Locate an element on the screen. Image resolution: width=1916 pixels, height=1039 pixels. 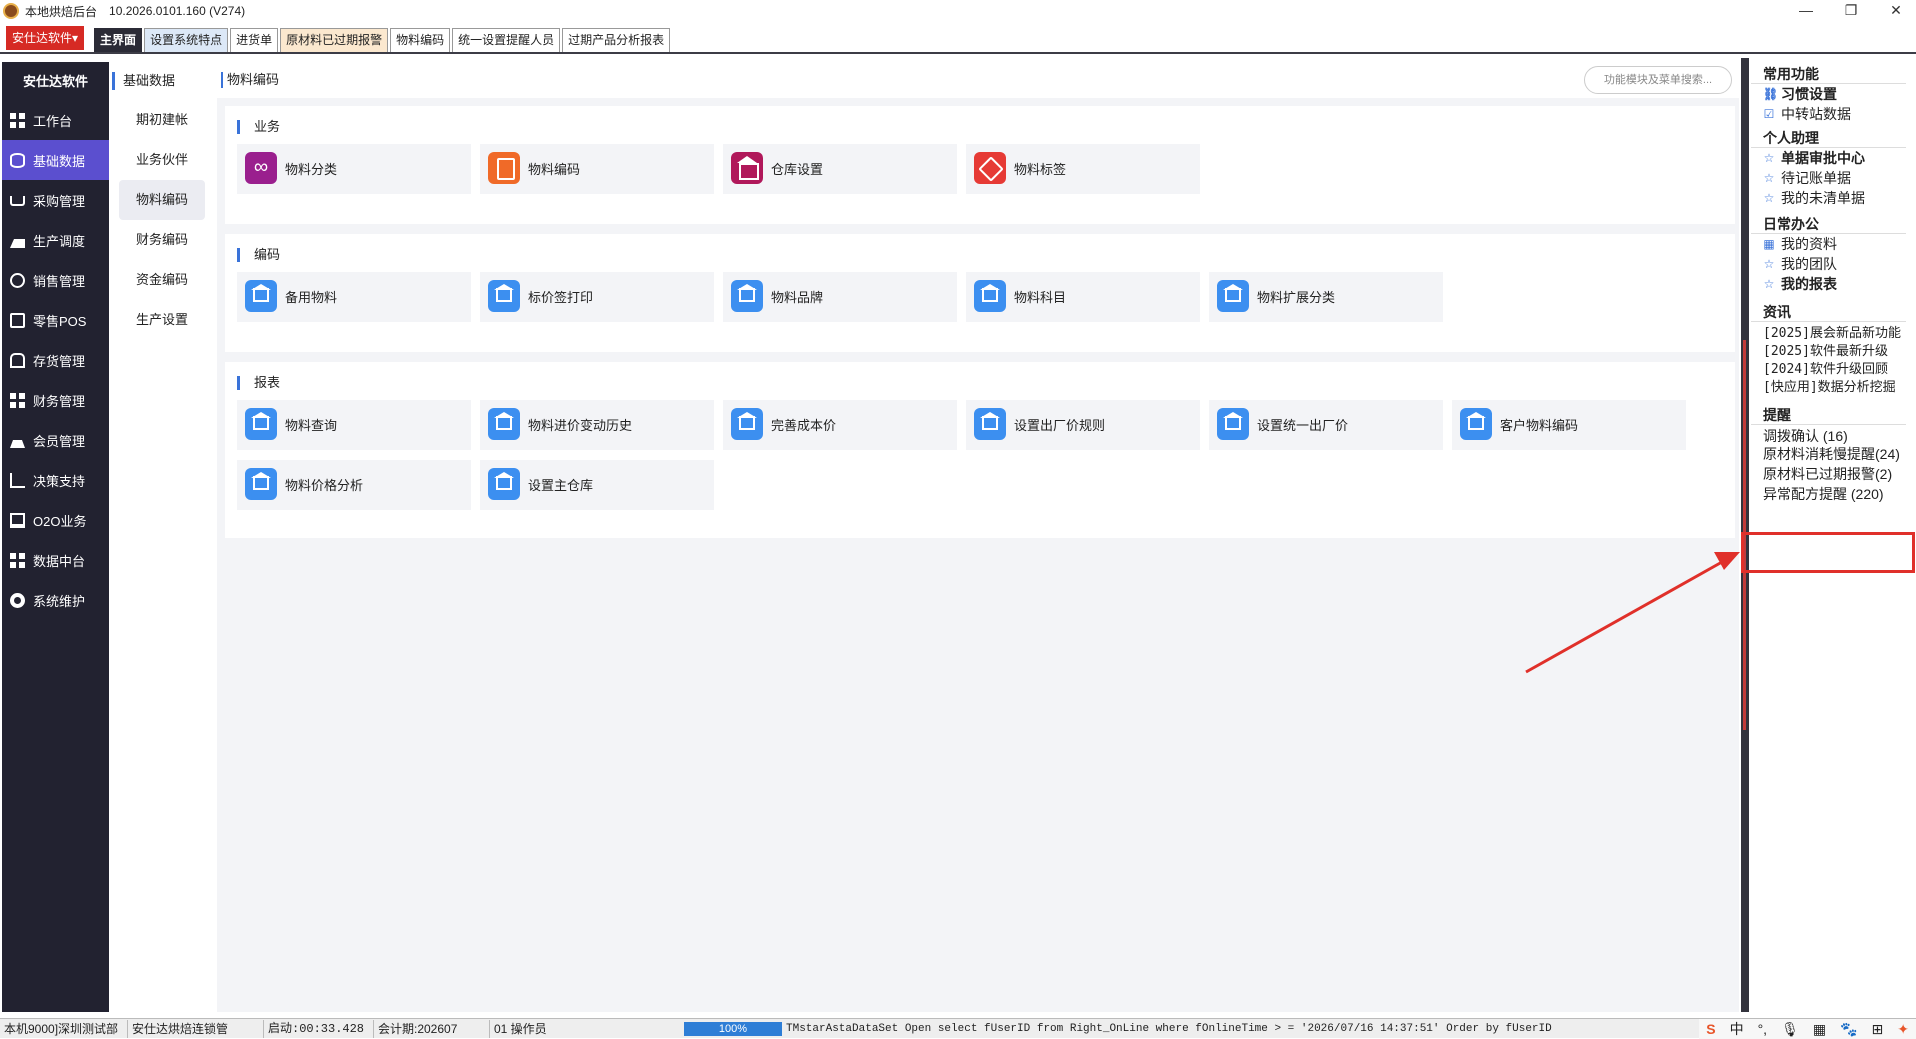
microphone-icon: 🎙 is located at coordinates (1790, 1029).